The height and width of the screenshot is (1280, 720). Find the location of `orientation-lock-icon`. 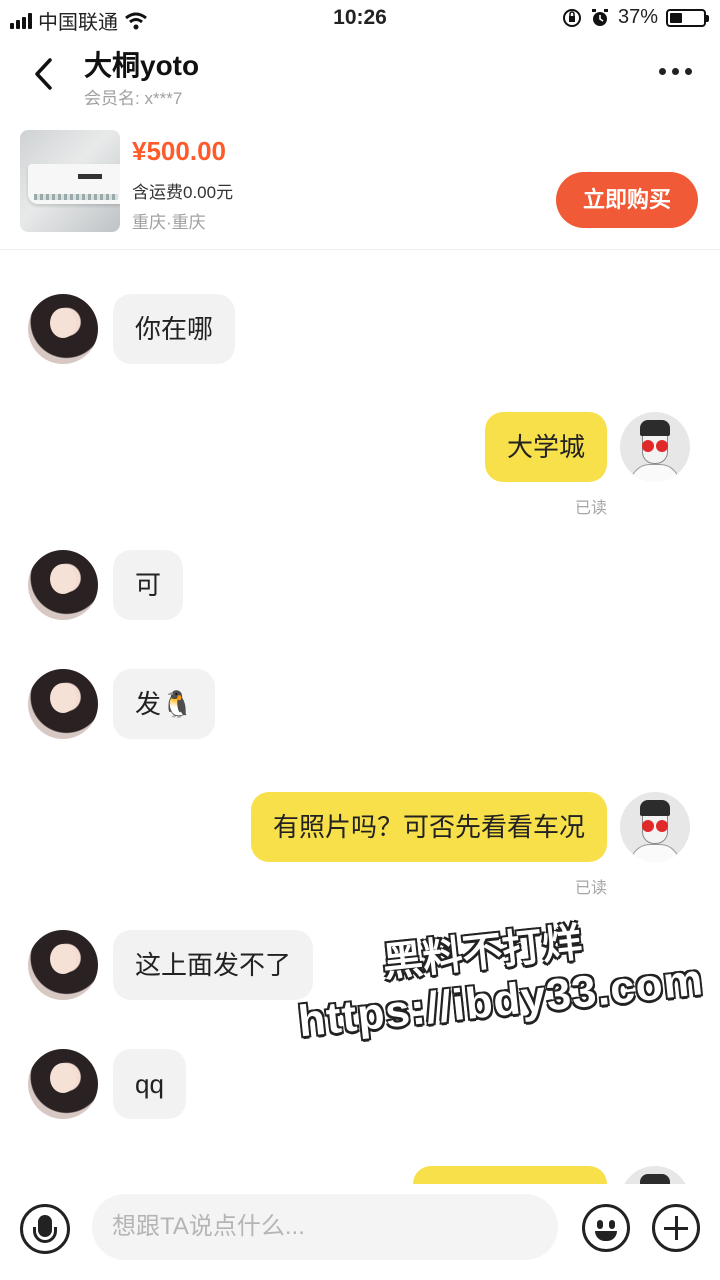

orientation-lock-icon is located at coordinates (571, 17).